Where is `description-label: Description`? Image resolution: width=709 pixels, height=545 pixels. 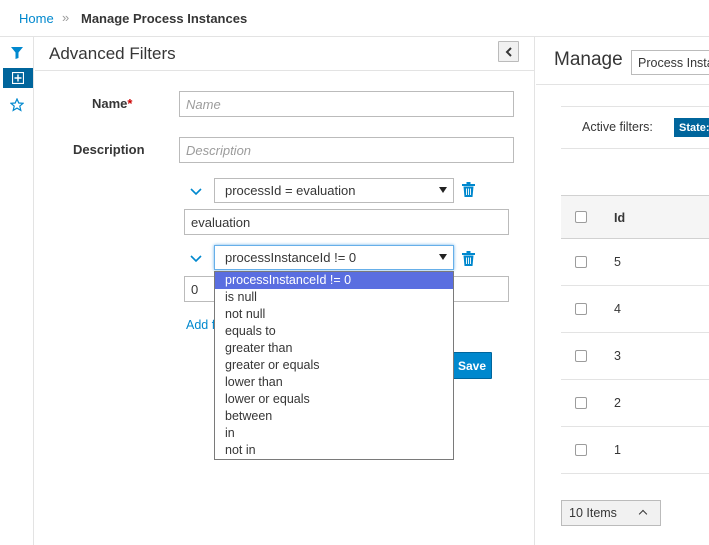
description-label: Description is located at coordinates (109, 149).